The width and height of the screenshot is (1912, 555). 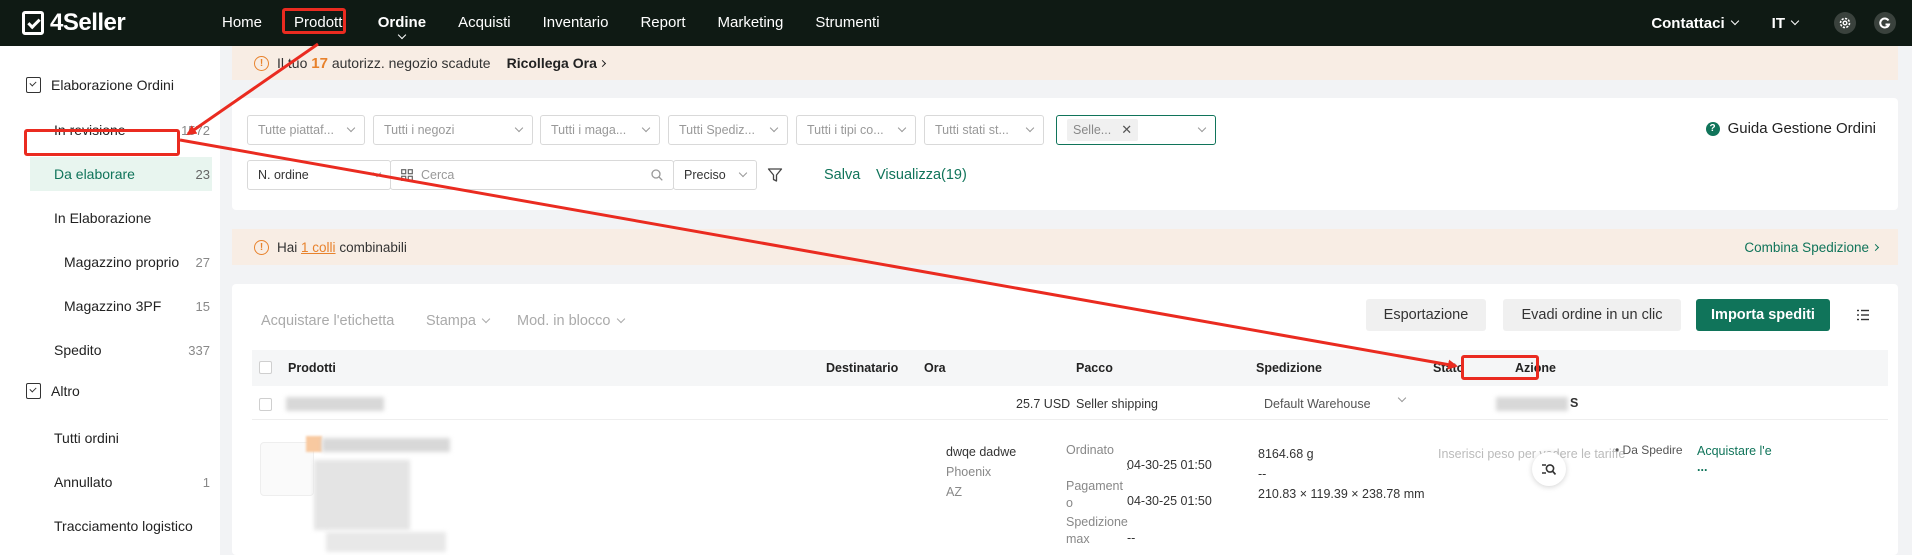 What do you see at coordinates (312, 368) in the screenshot?
I see `header-prodotti: Prodotti` at bounding box center [312, 368].